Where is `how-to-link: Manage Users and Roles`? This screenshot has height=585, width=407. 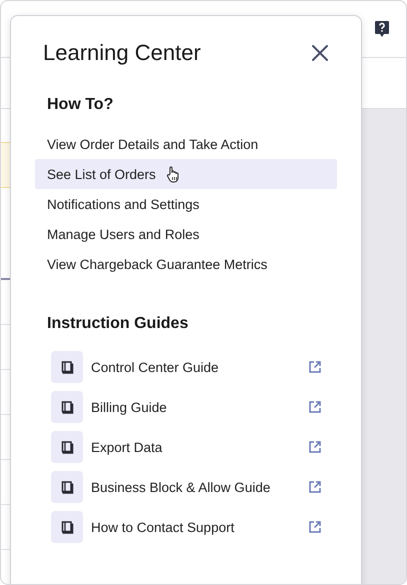
how-to-link: Manage Users and Roles is located at coordinates (186, 234).